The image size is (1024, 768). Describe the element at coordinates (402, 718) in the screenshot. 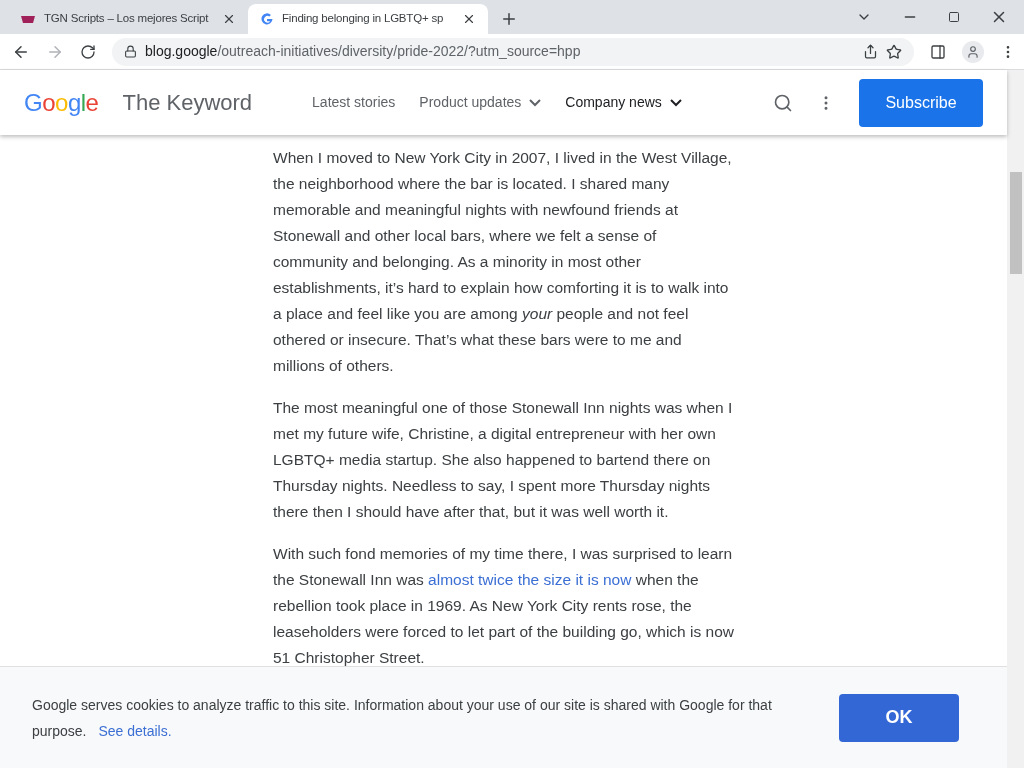

I see `cookie-notice: Google serves cookies to analyze traffic to this site. Information about your use of our site is shared with Google for that purpose. See details.` at that location.